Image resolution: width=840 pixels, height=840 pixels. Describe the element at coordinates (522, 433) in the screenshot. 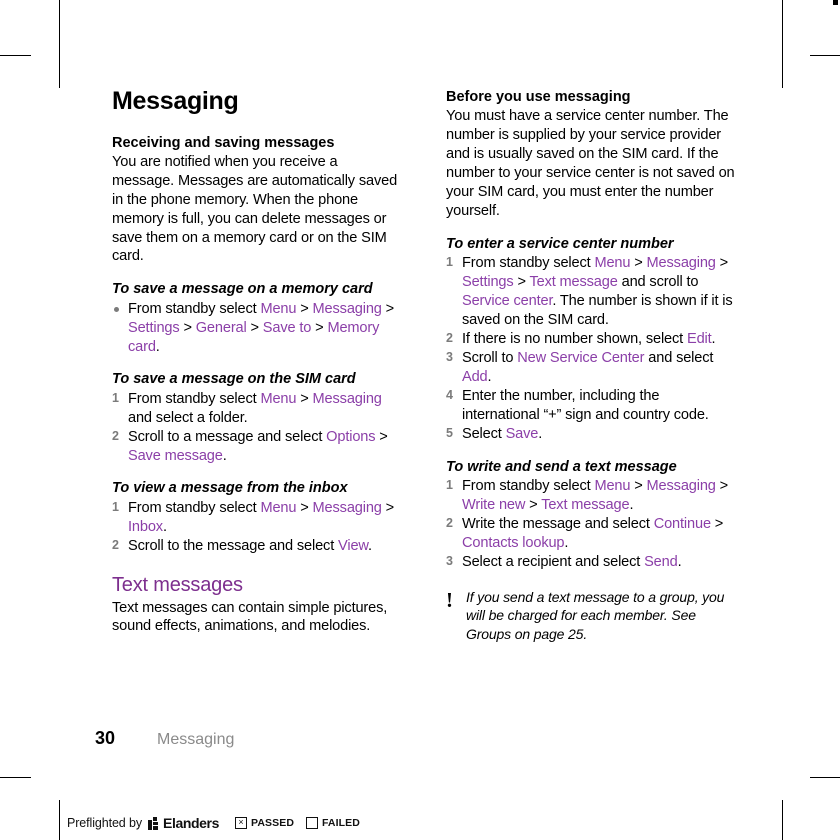

I see `ui-term: Save` at that location.